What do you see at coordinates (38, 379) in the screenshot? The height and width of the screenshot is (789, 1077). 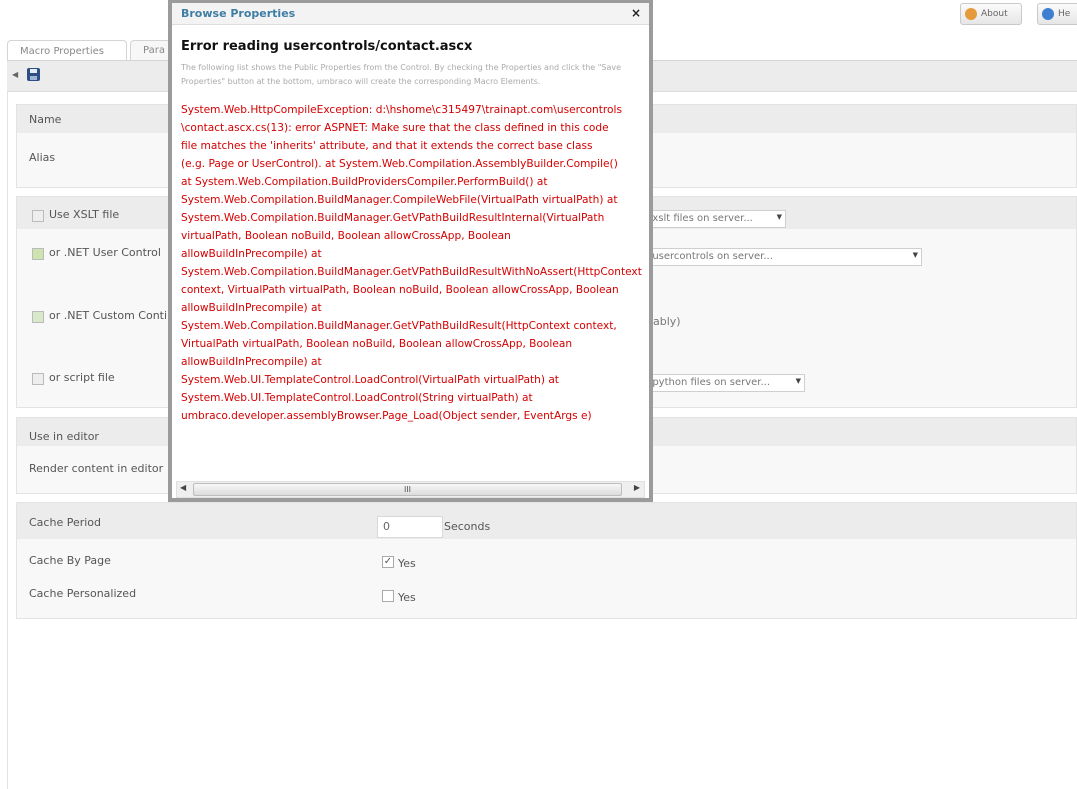 I see `script-file-icon` at bounding box center [38, 379].